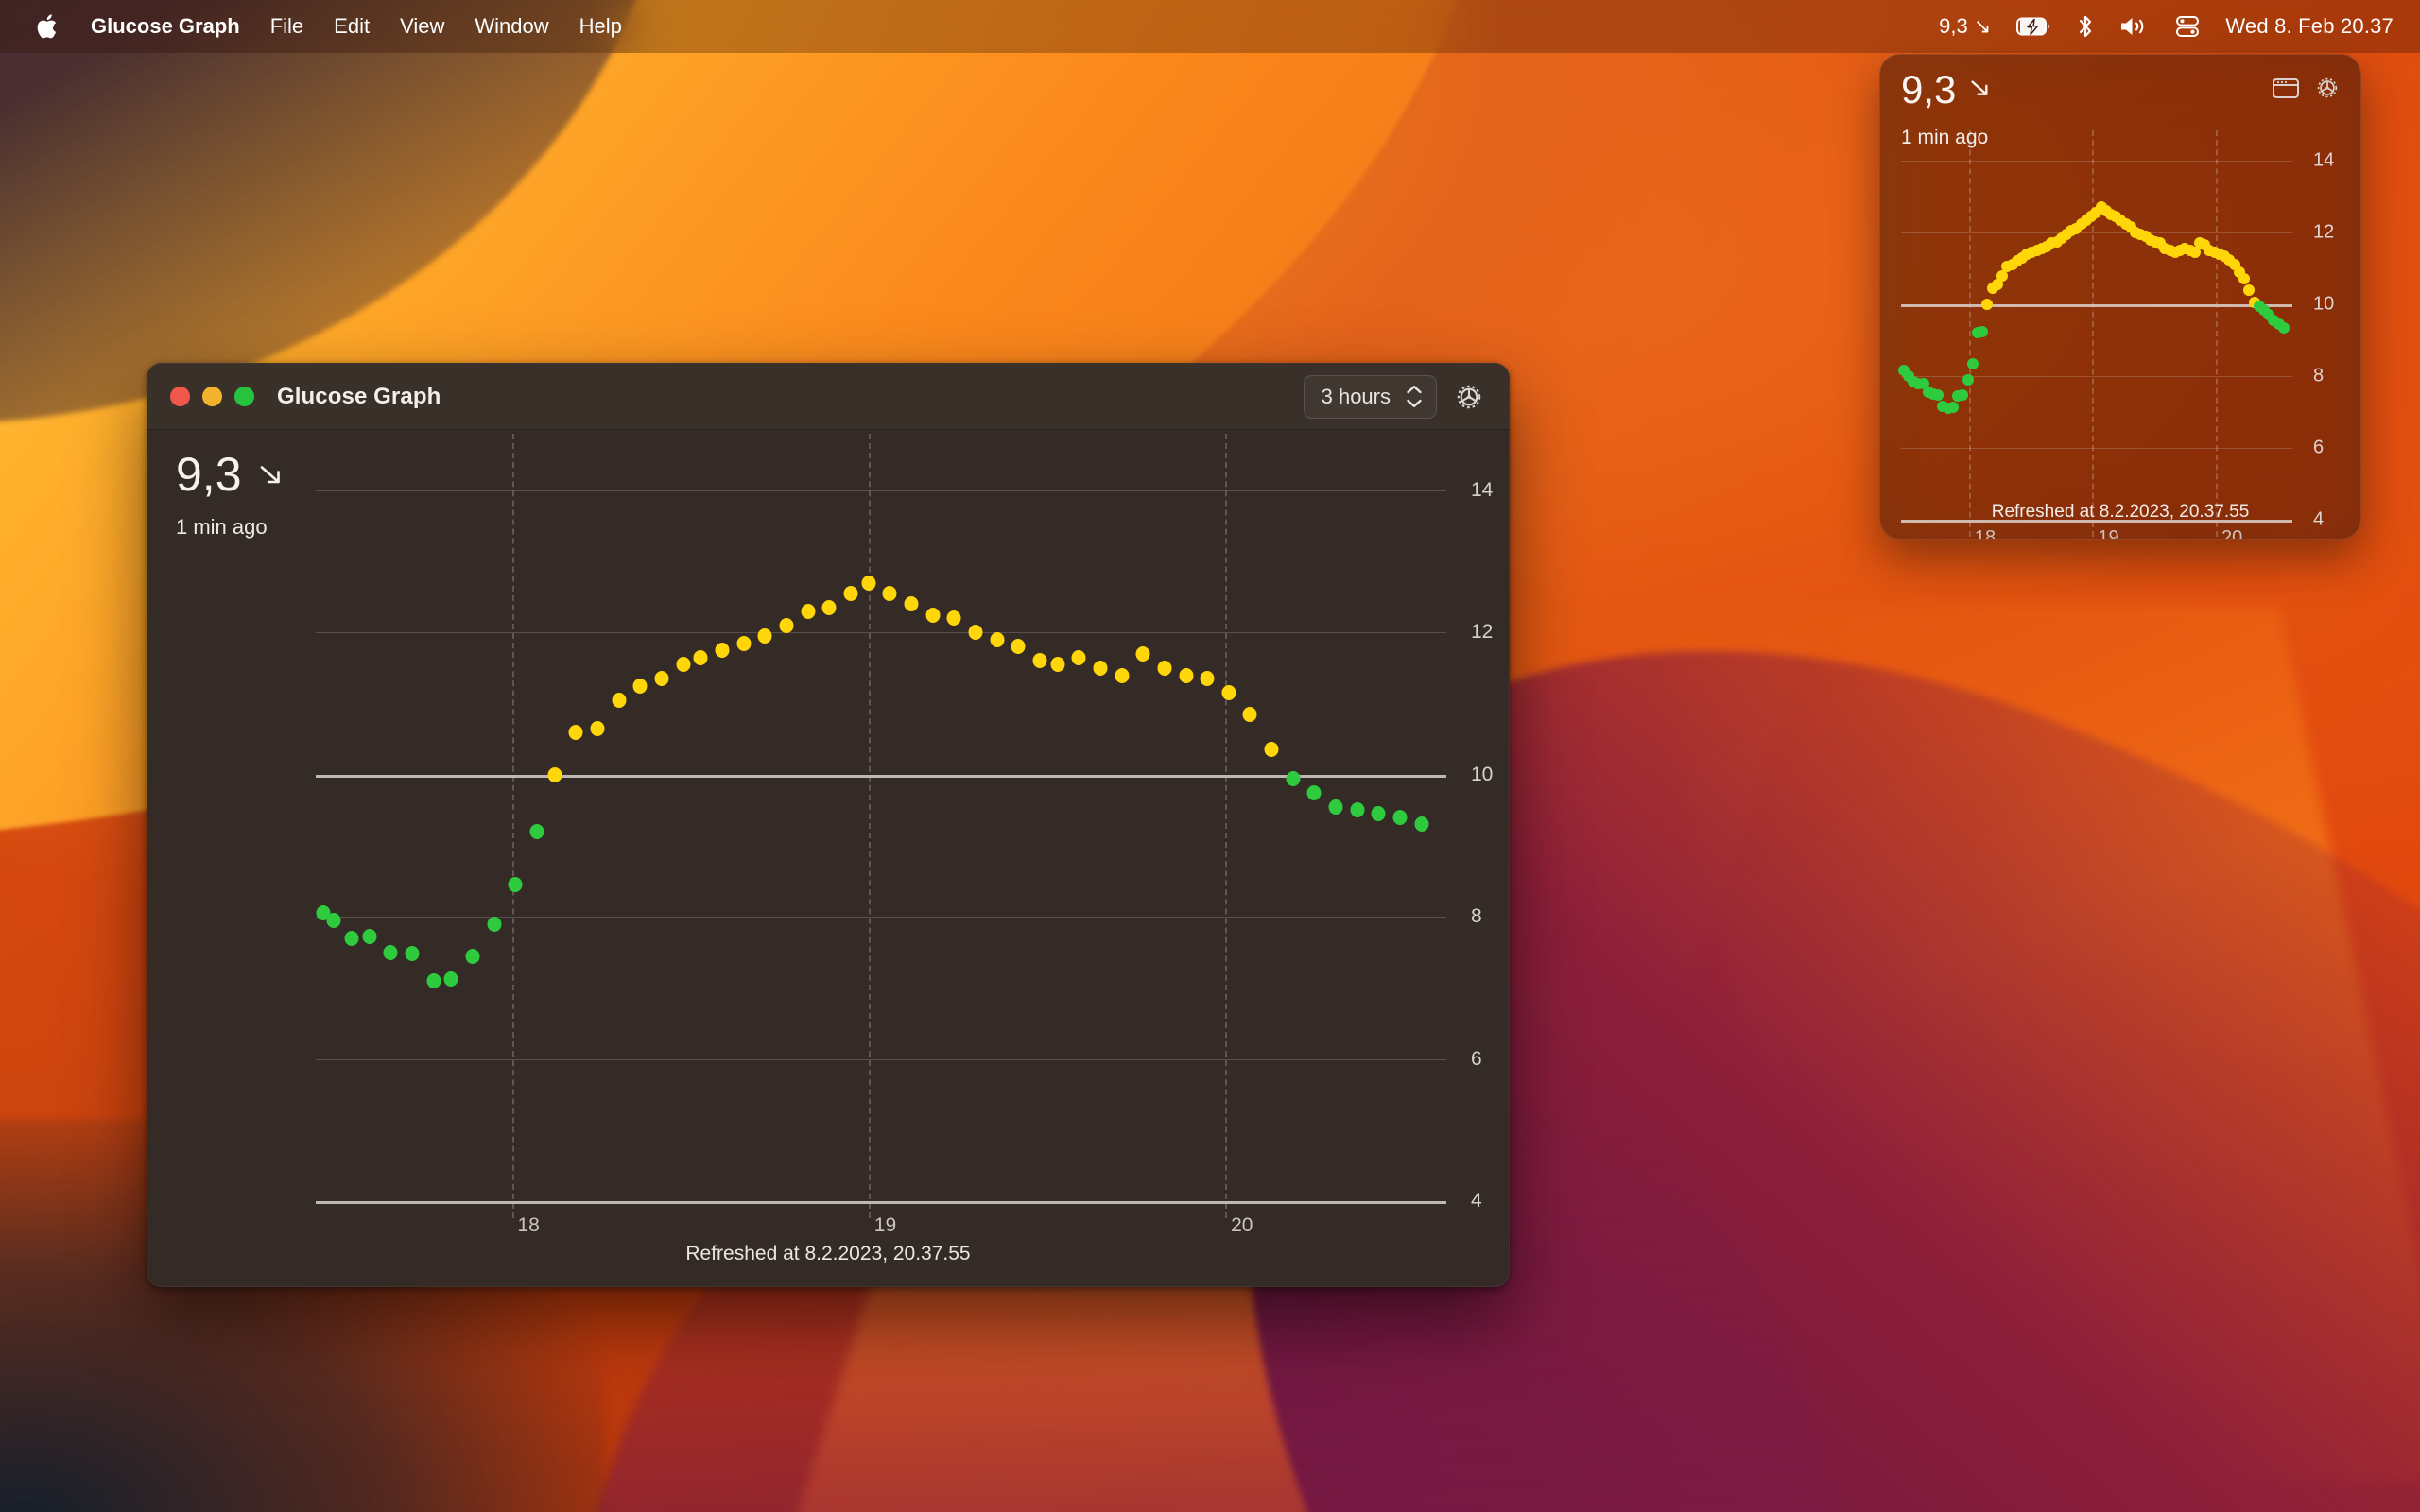 The image size is (2420, 1512). What do you see at coordinates (233, 495) in the screenshot?
I see `current-reading-block: 9,3 1 min ago` at bounding box center [233, 495].